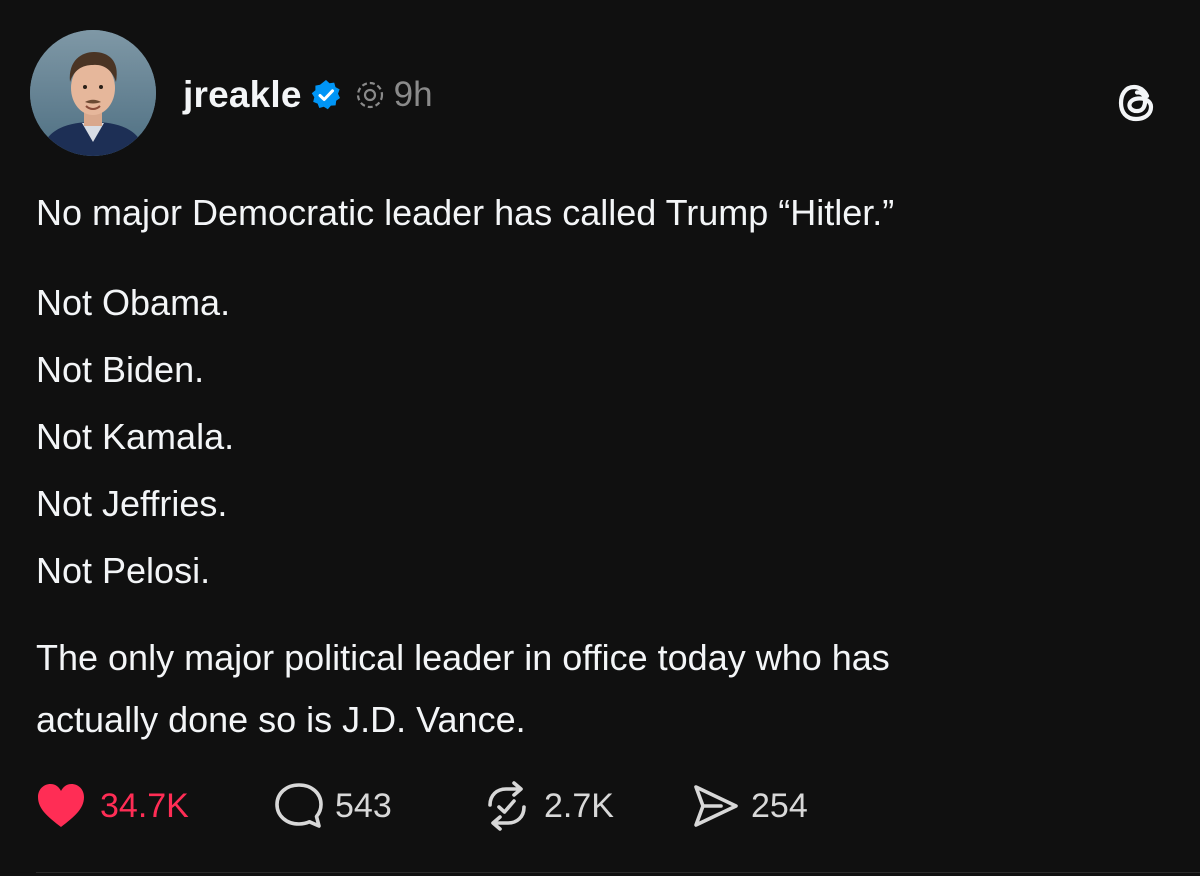 This screenshot has width=1200, height=876. What do you see at coordinates (618, 872) in the screenshot?
I see `divider` at bounding box center [618, 872].